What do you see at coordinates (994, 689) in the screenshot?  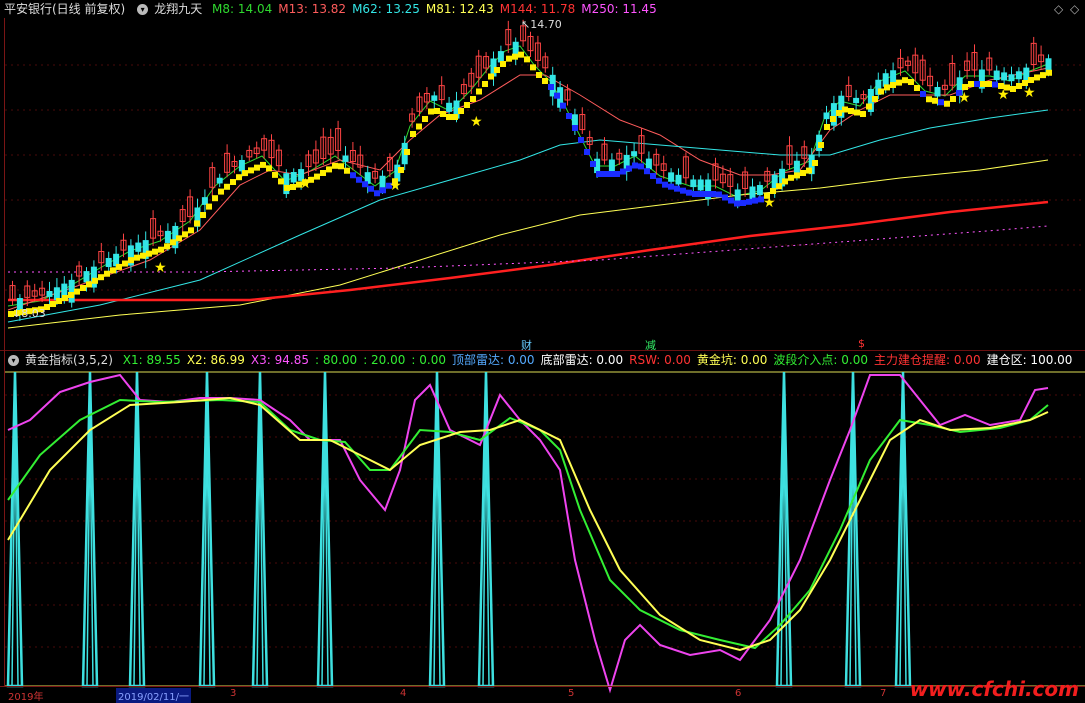 I see `watermark: www.cfchi.com` at bounding box center [994, 689].